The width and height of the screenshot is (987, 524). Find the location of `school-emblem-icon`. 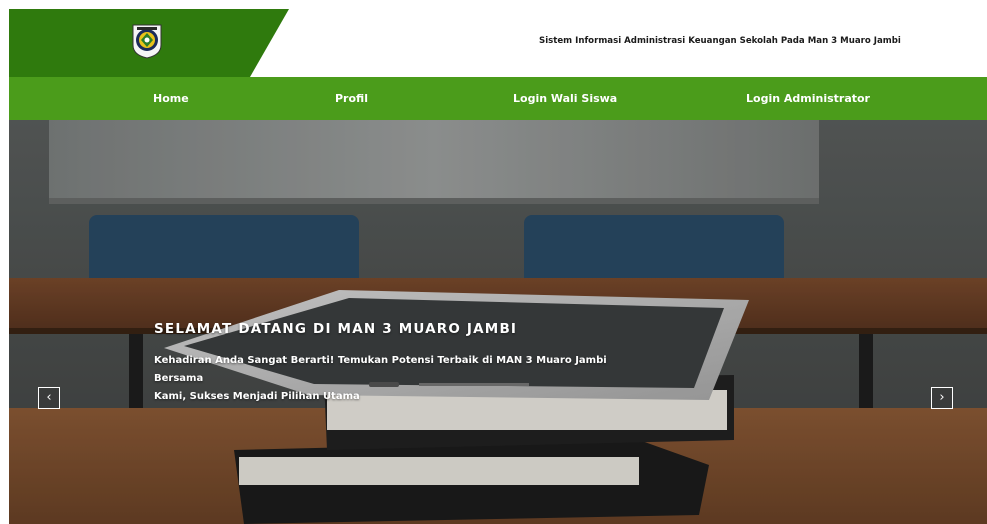

school-emblem-icon is located at coordinates (147, 41).